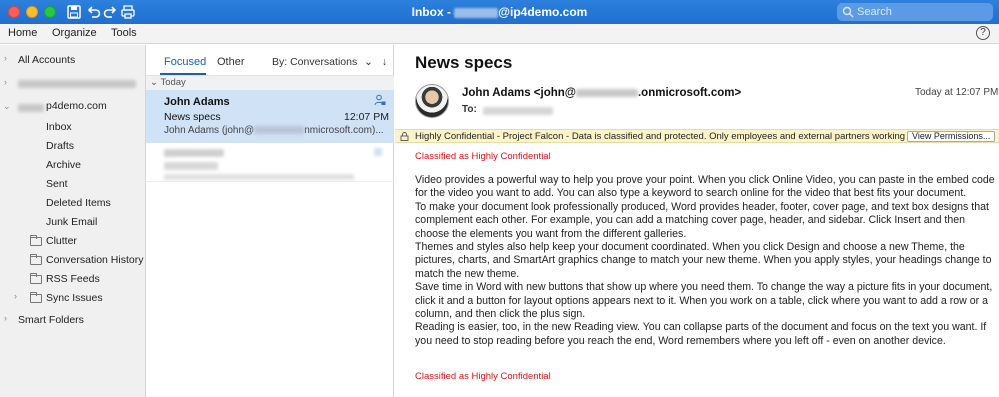 This screenshot has width=999, height=397. Describe the element at coordinates (433, 12) in the screenshot. I see `window-title-prefix: Inbox -` at that location.